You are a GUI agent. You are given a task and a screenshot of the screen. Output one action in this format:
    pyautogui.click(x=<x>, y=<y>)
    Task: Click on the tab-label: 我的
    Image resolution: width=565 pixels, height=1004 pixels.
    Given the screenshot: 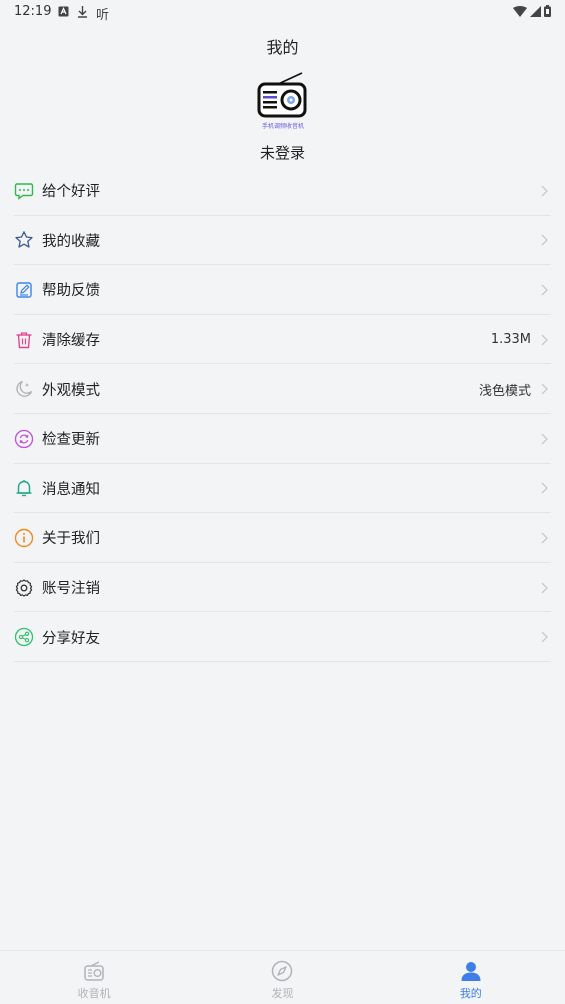 What is the action you would take?
    pyautogui.click(x=470, y=993)
    